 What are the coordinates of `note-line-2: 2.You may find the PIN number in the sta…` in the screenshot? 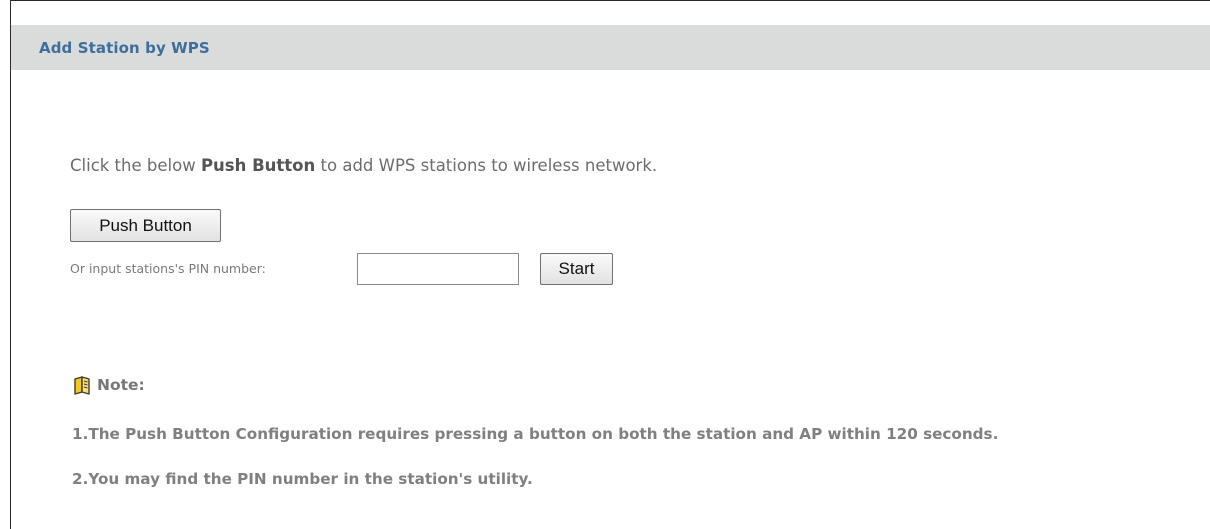 It's located at (302, 479).